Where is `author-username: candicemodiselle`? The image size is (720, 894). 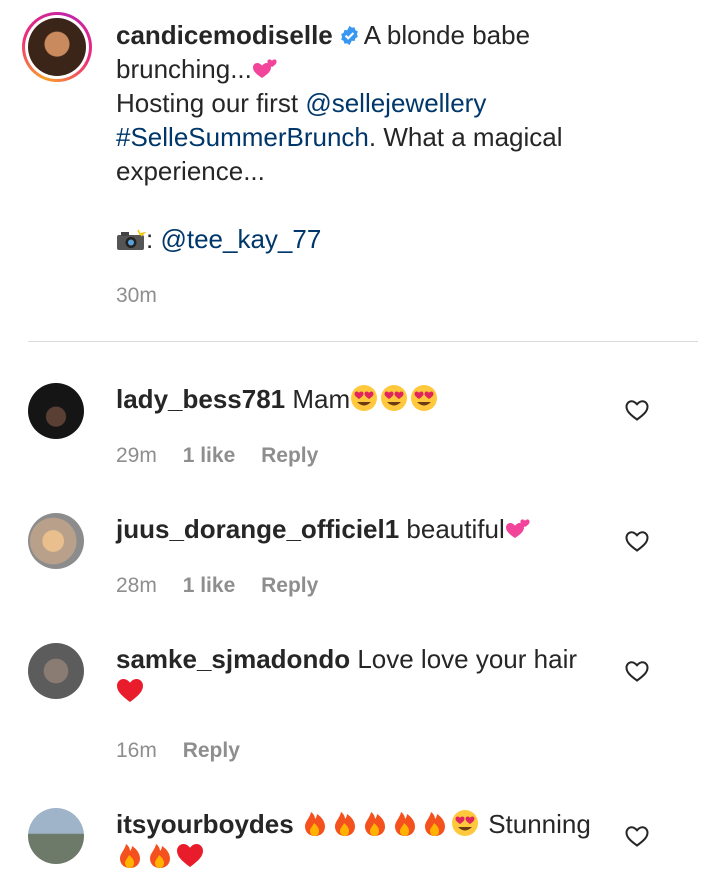
author-username: candicemodiselle is located at coordinates (224, 35).